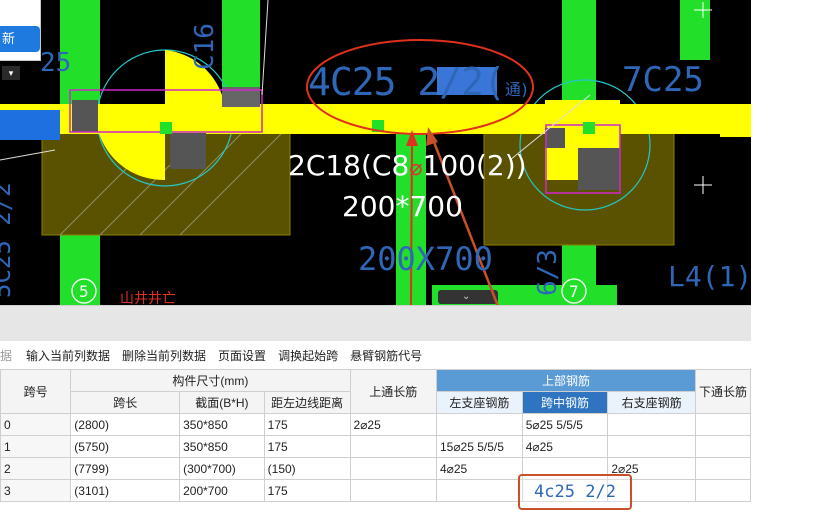 The image size is (831, 514). Describe the element at coordinates (386, 355) in the screenshot. I see `toolbar-cantilever-code: 悬臂钢筋代号` at that location.